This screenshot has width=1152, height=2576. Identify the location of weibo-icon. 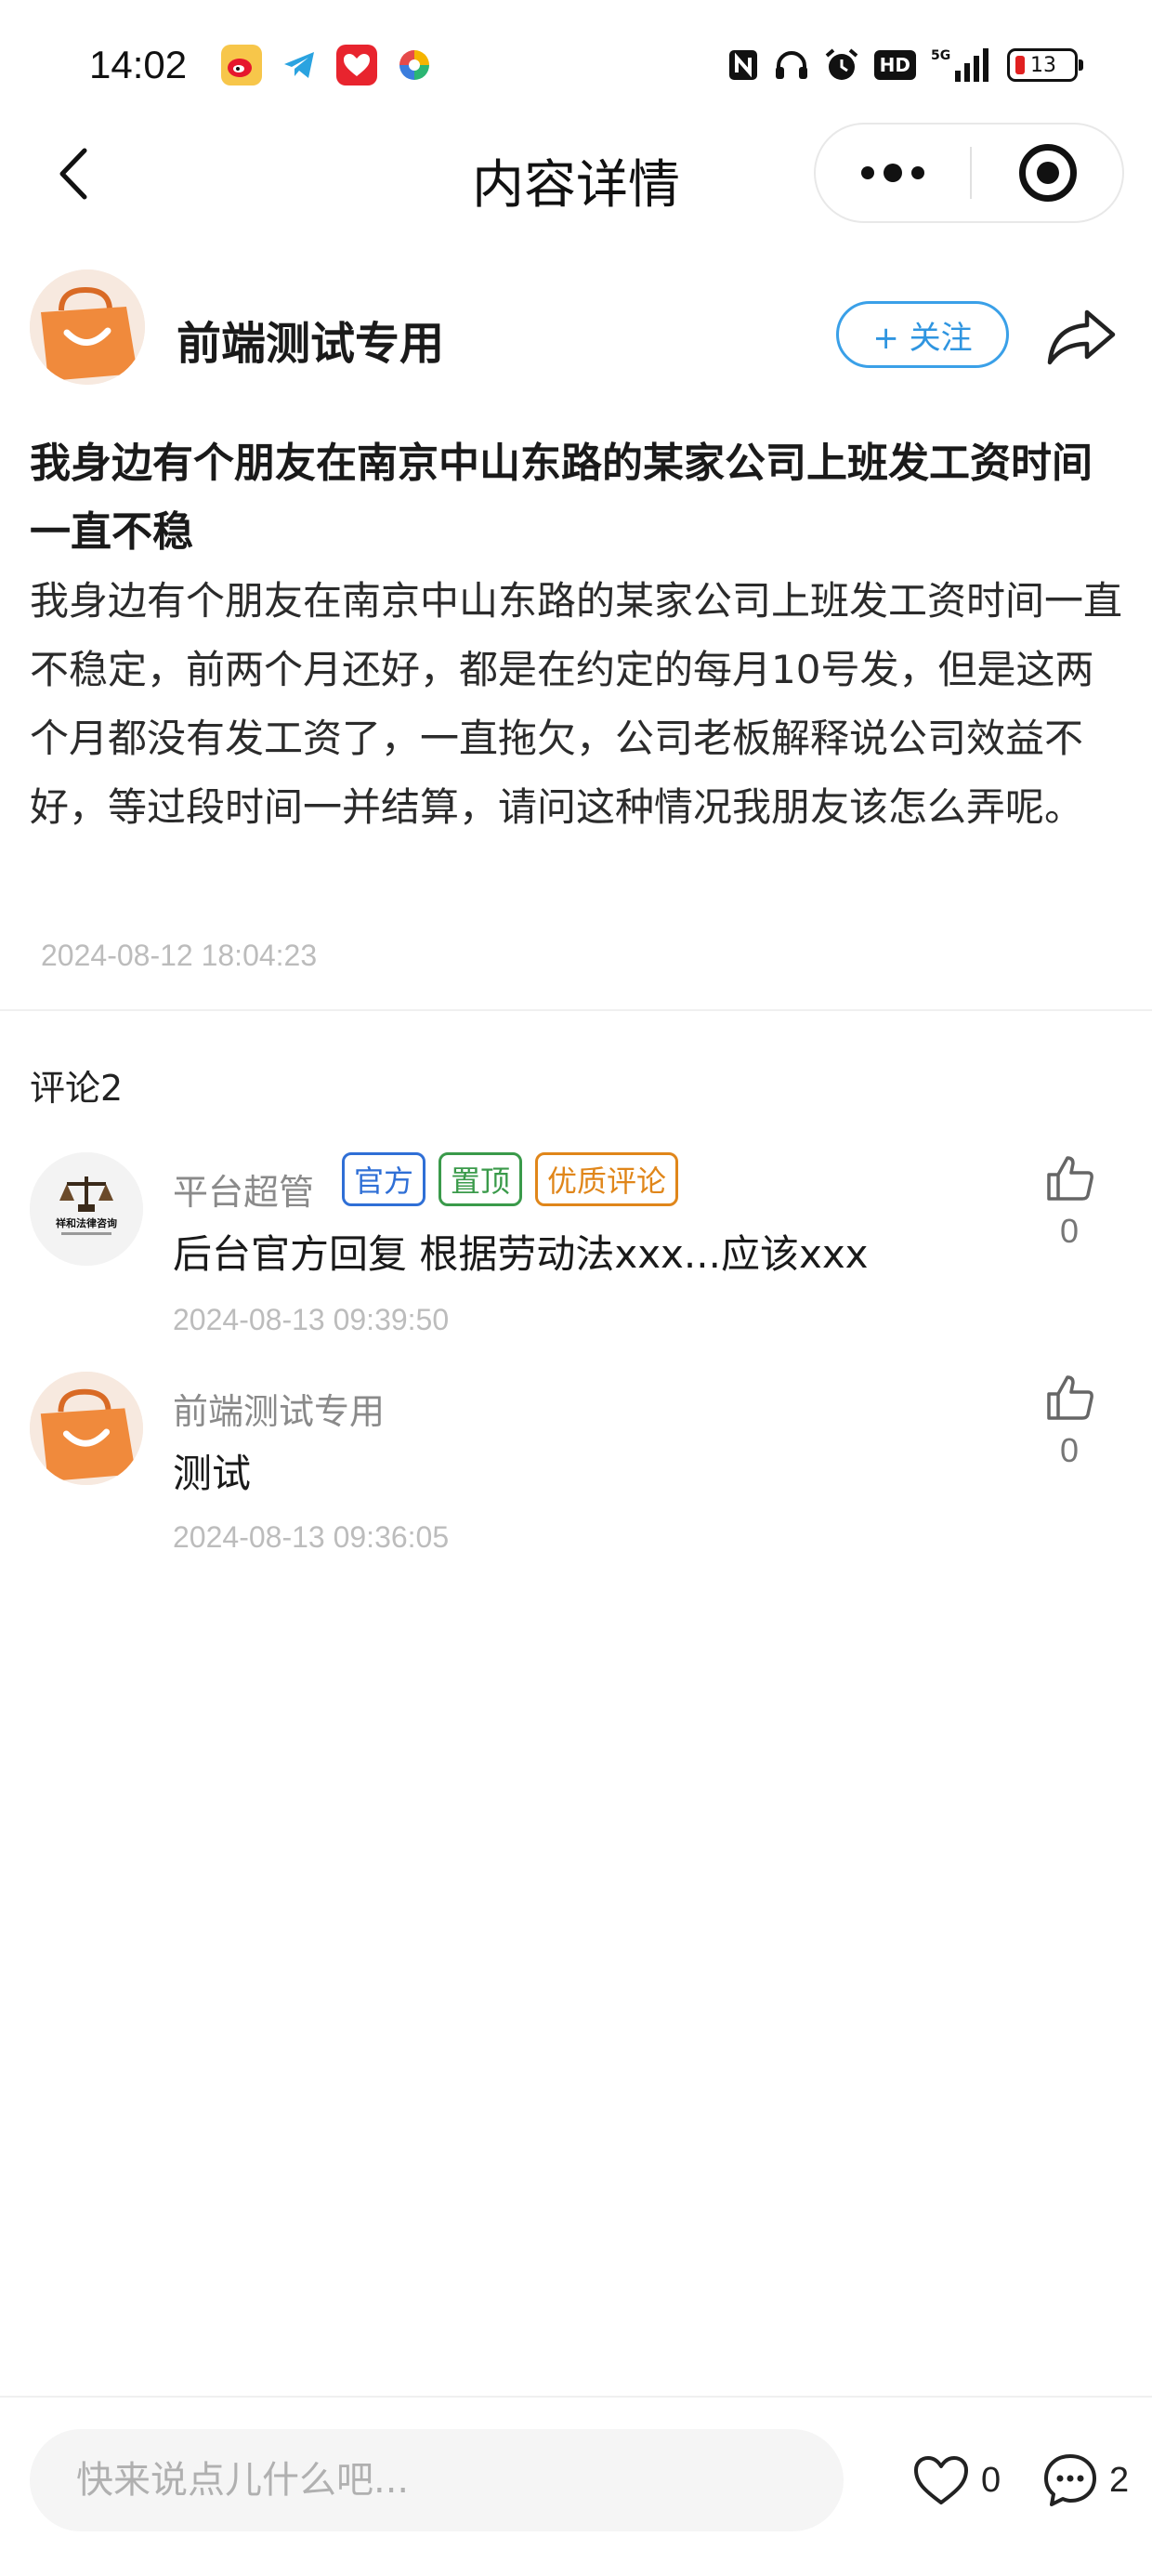
(241, 65).